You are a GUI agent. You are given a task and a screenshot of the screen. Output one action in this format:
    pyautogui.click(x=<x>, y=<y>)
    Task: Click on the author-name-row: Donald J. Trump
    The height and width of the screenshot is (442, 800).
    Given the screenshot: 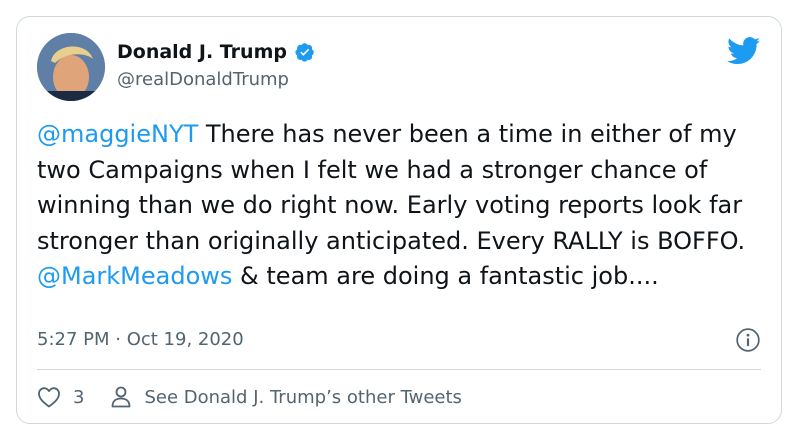 What is the action you would take?
    pyautogui.click(x=216, y=52)
    